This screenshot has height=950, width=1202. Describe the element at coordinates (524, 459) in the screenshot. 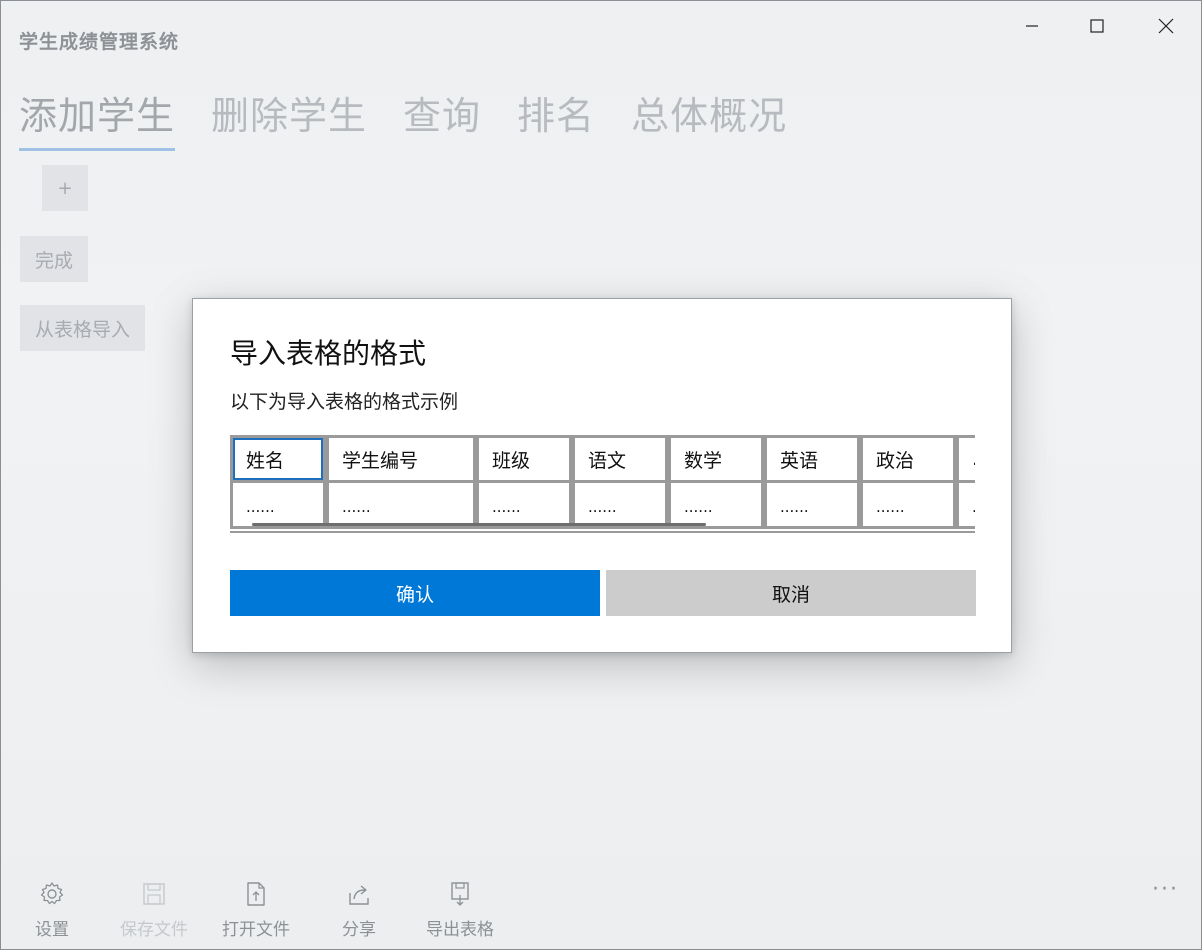

I see `header-cell: 班级` at that location.